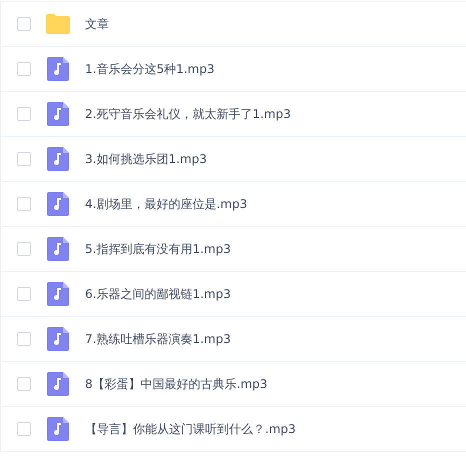  Describe the element at coordinates (149, 69) in the screenshot. I see `file-name: 1.音乐会分这5种1.mp3` at that location.